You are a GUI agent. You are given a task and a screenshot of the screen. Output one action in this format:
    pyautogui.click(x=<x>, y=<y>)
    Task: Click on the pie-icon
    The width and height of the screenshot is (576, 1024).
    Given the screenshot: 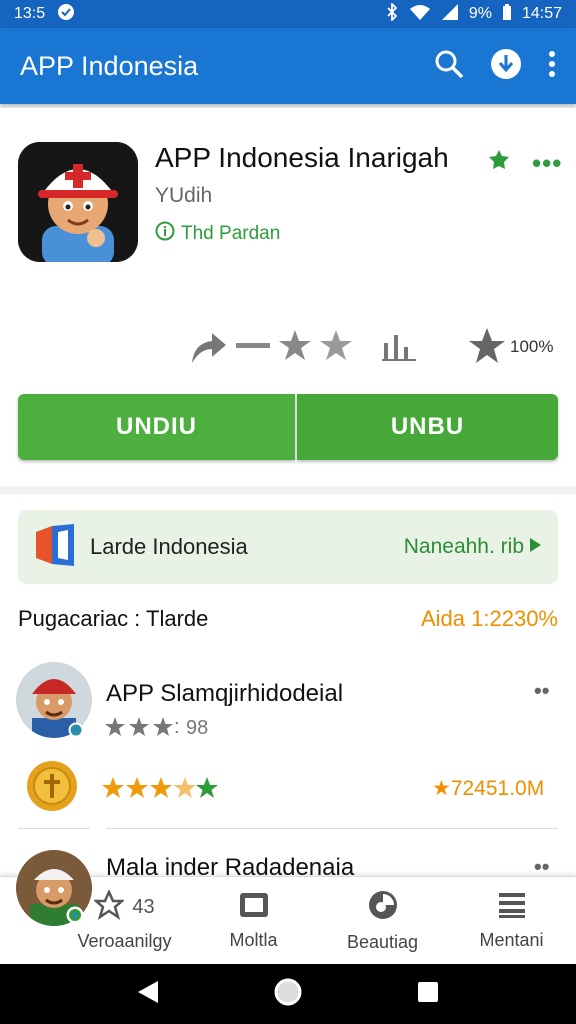 What is the action you would take?
    pyautogui.click(x=383, y=907)
    